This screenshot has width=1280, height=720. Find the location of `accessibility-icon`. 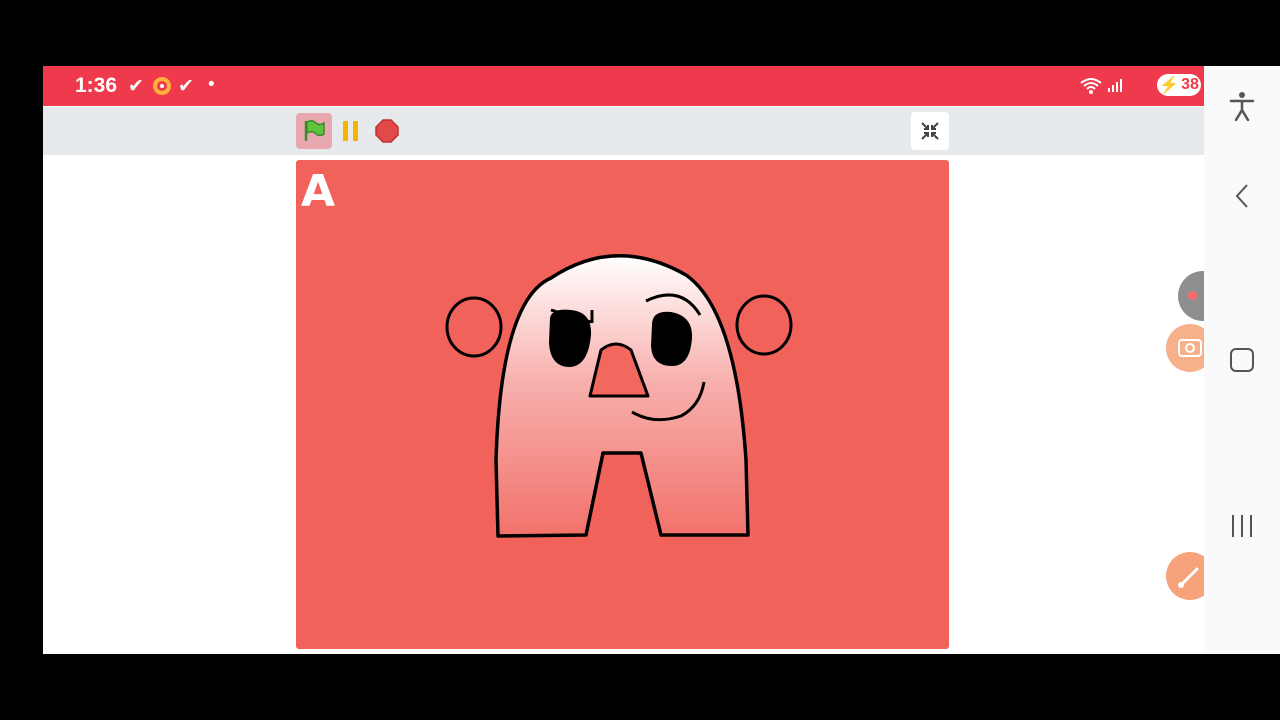

accessibility-icon is located at coordinates (1242, 106).